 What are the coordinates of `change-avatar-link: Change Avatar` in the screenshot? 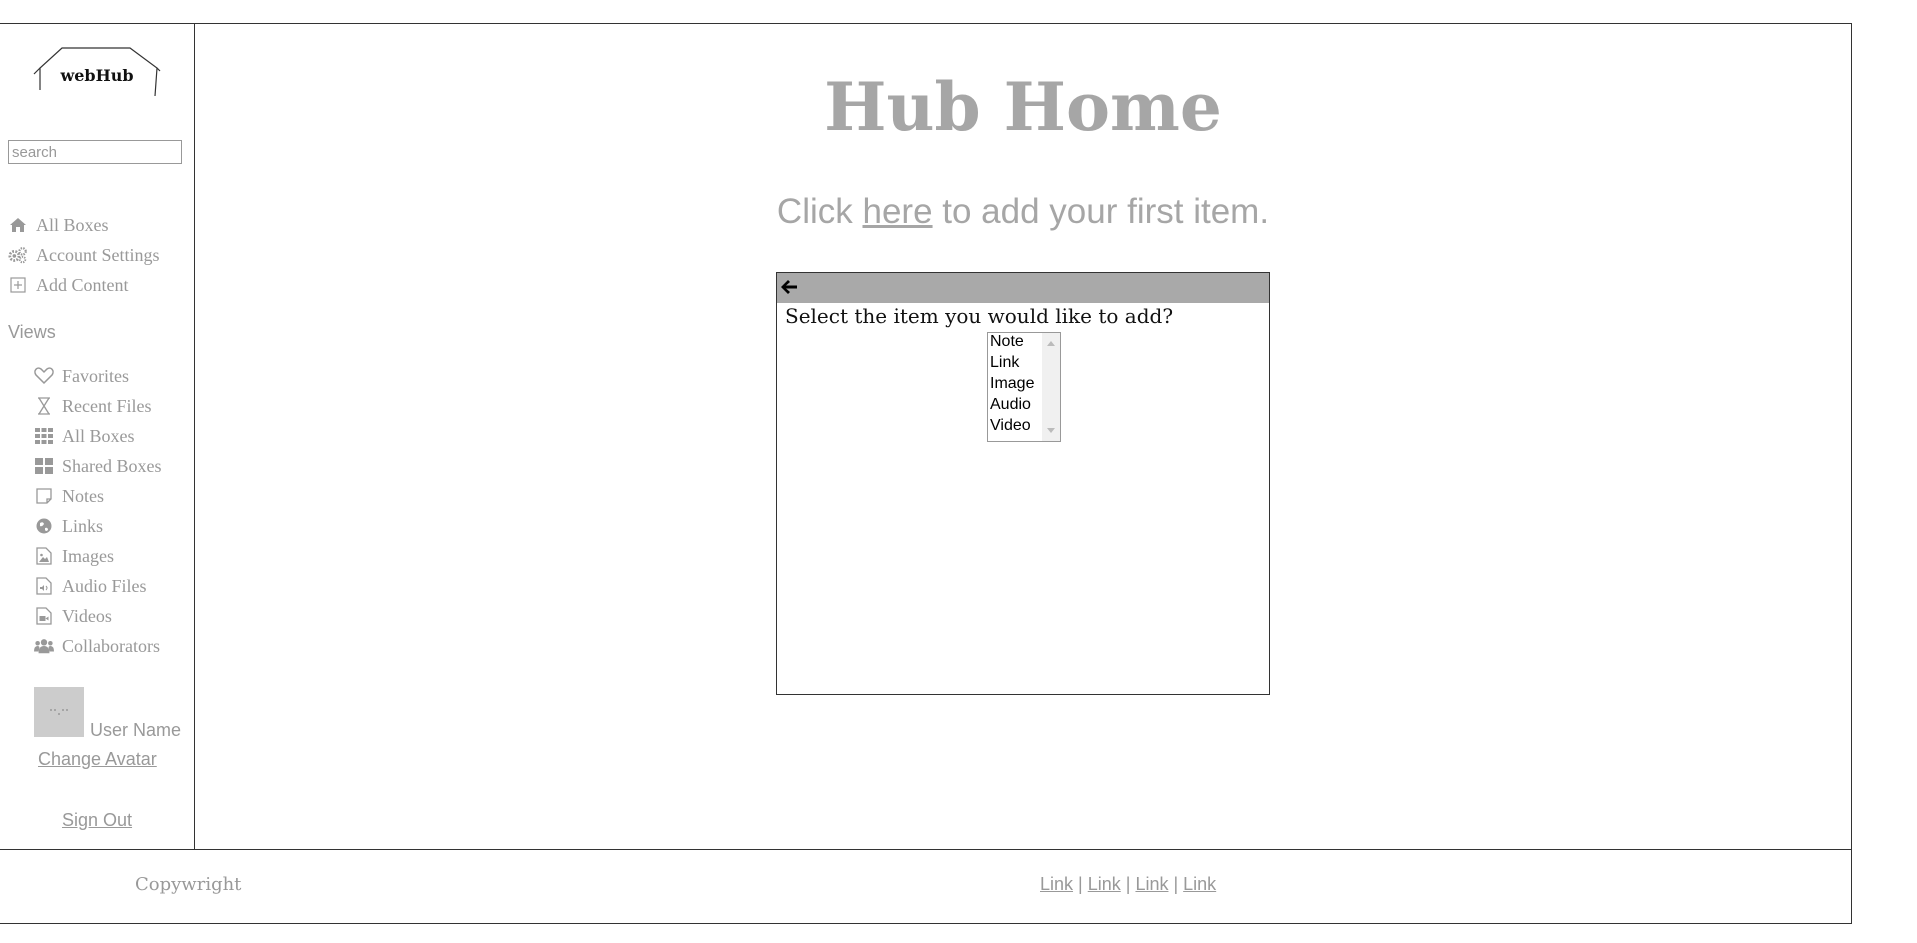 It's located at (97, 759).